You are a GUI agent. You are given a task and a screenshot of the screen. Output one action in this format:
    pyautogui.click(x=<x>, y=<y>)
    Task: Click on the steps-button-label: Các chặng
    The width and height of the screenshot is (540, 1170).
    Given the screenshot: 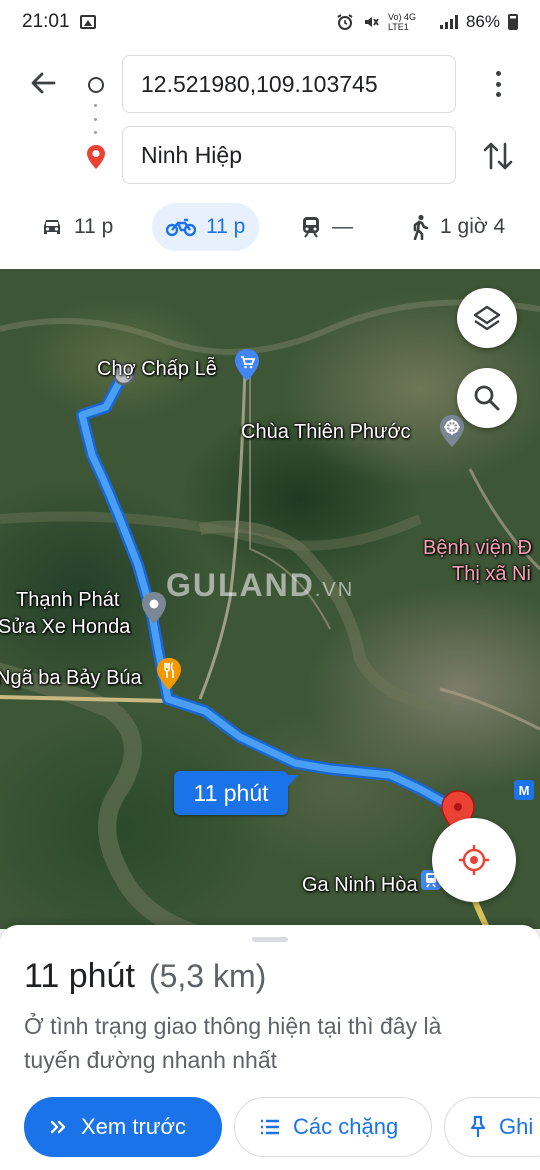 What is the action you would take?
    pyautogui.click(x=346, y=1126)
    